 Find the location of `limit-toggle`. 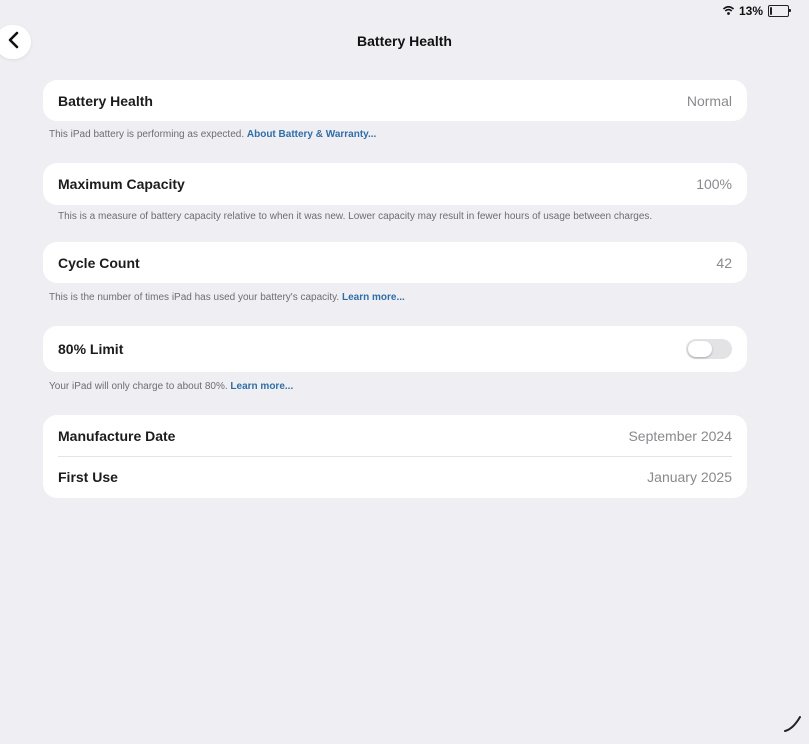

limit-toggle is located at coordinates (709, 349).